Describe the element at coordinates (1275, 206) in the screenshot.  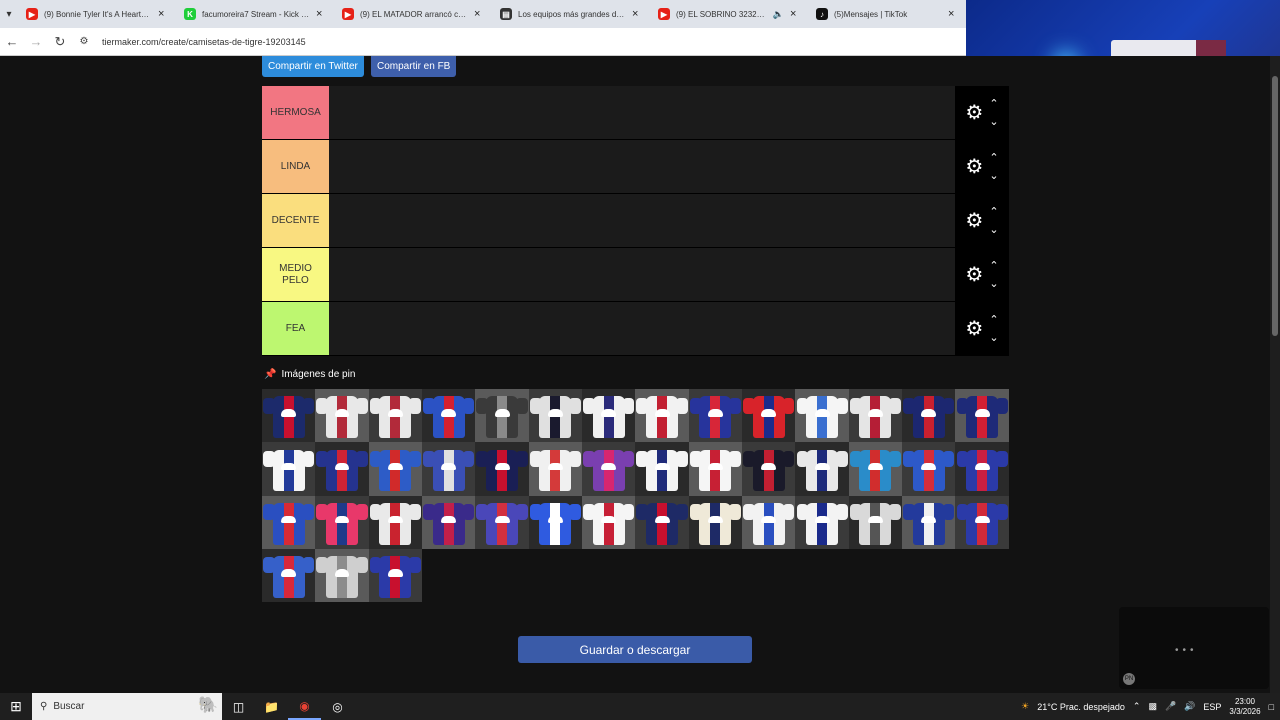
I see `scrollbar-thumb` at that location.